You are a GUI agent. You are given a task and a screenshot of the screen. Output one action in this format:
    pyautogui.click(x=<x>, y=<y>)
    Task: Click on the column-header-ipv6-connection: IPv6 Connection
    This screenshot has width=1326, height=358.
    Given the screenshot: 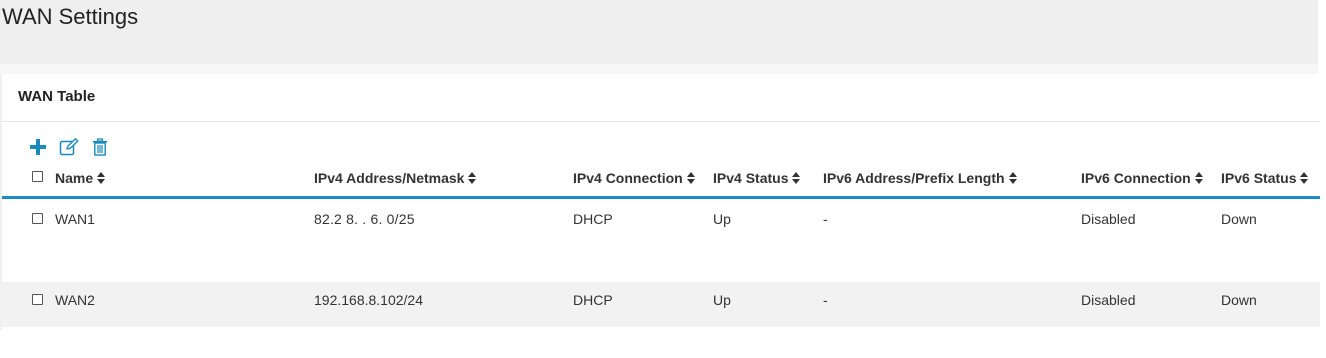 What is the action you would take?
    pyautogui.click(x=1142, y=178)
    